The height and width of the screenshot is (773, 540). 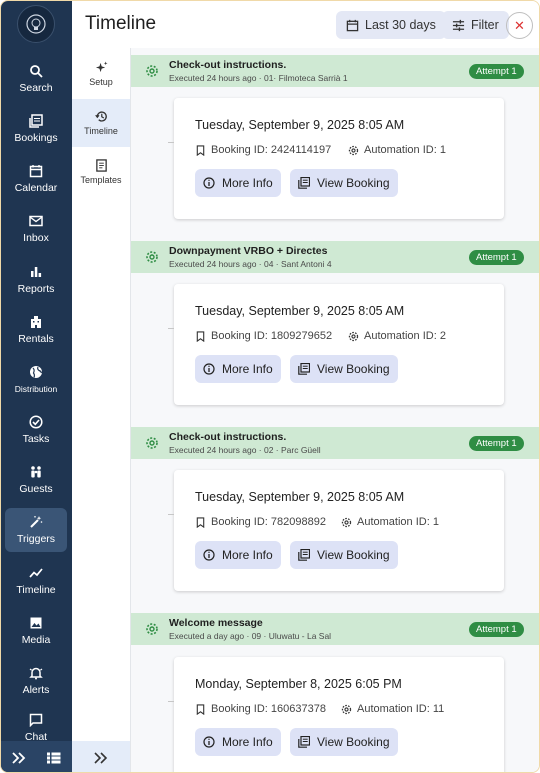 What do you see at coordinates (36, 673) in the screenshot?
I see `bell-icon` at bounding box center [36, 673].